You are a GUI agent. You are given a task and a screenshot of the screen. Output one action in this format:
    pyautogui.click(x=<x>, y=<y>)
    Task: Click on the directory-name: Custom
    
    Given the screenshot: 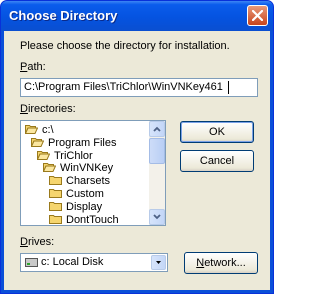 What is the action you would take?
    pyautogui.click(x=85, y=194)
    